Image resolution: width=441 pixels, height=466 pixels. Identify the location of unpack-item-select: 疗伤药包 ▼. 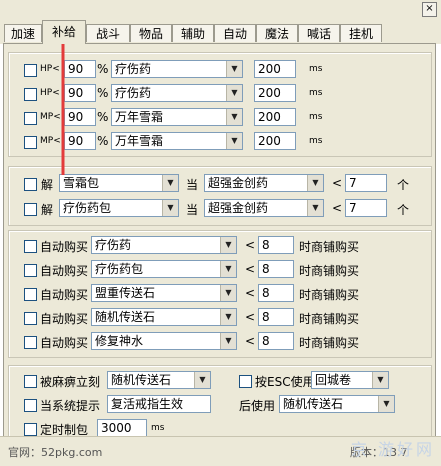
(119, 208).